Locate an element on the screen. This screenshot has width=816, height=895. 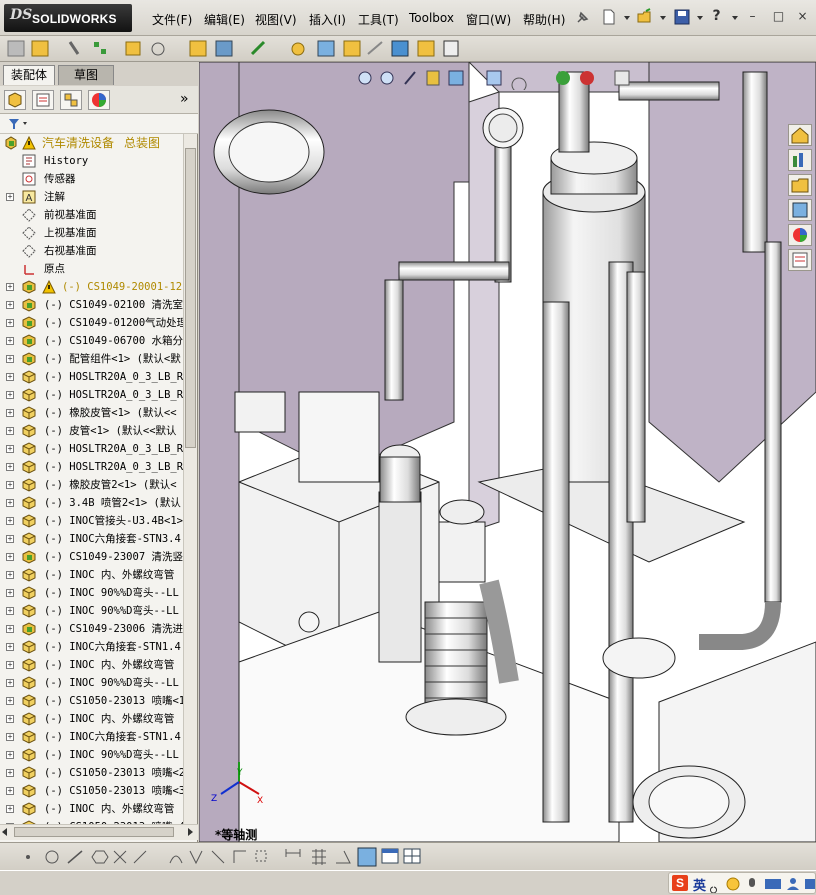
zoom-to-area-icon is located at coordinates (387, 78).